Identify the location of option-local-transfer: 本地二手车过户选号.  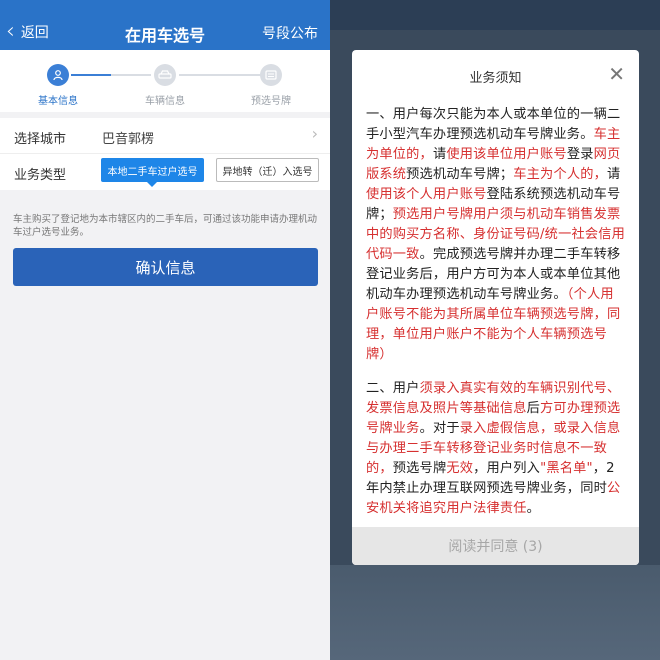
(152, 172).